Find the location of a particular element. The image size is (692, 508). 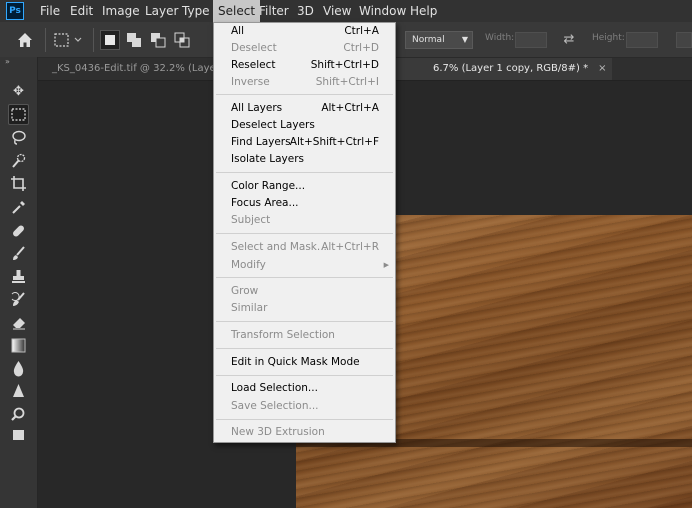

eyedropper-tool-icon is located at coordinates (18, 208).